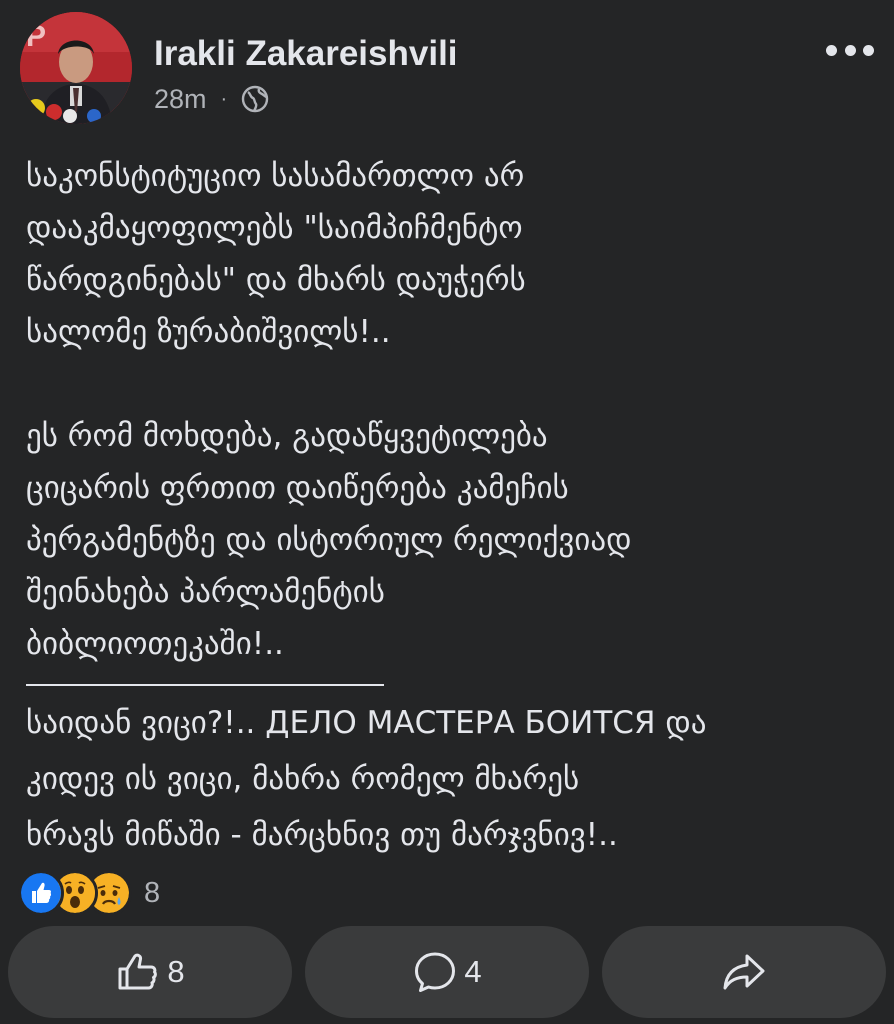 The height and width of the screenshot is (1024, 894). I want to click on post-header: P Irakli Zakareishvili 28m ·, so click(447, 68).